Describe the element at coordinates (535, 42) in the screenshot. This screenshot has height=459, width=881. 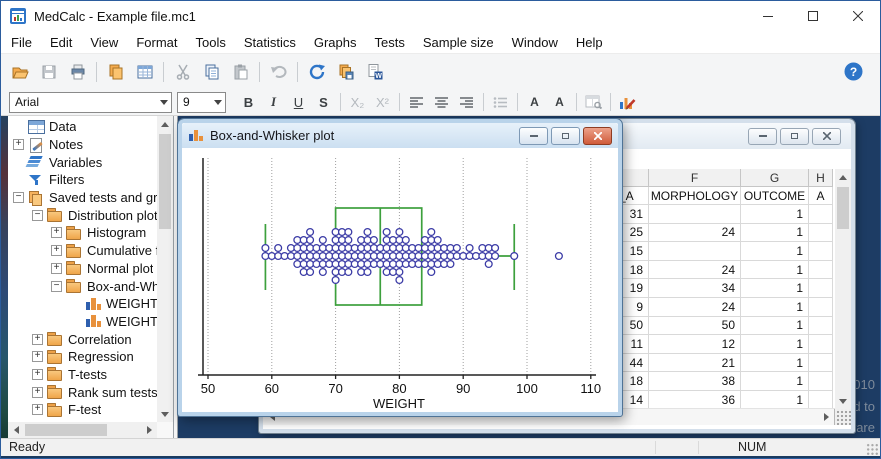
I see `menu-item-window: Window` at that location.